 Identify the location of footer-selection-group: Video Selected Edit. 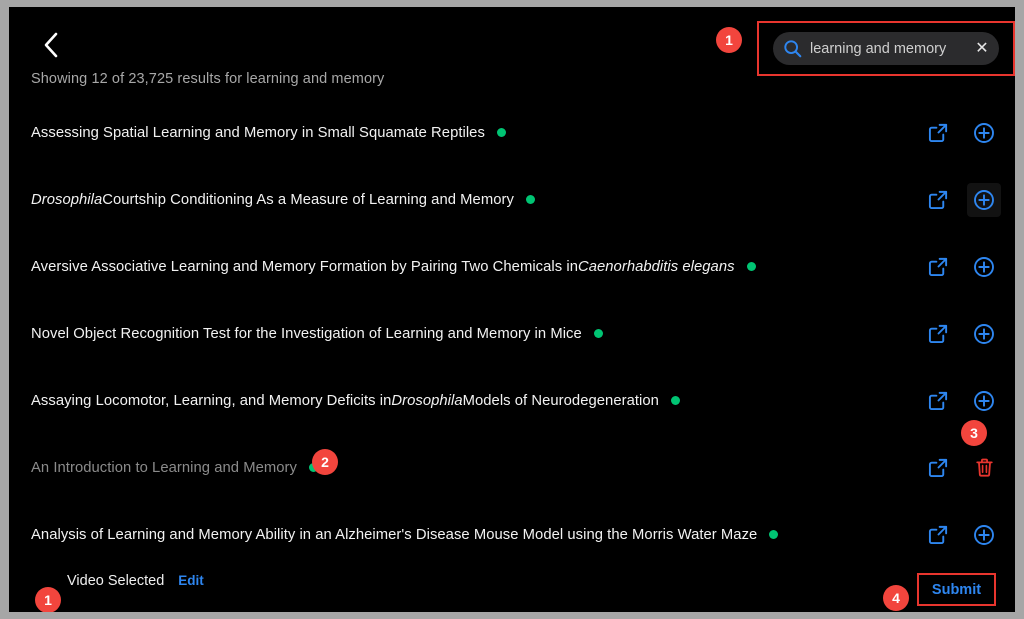
(135, 581).